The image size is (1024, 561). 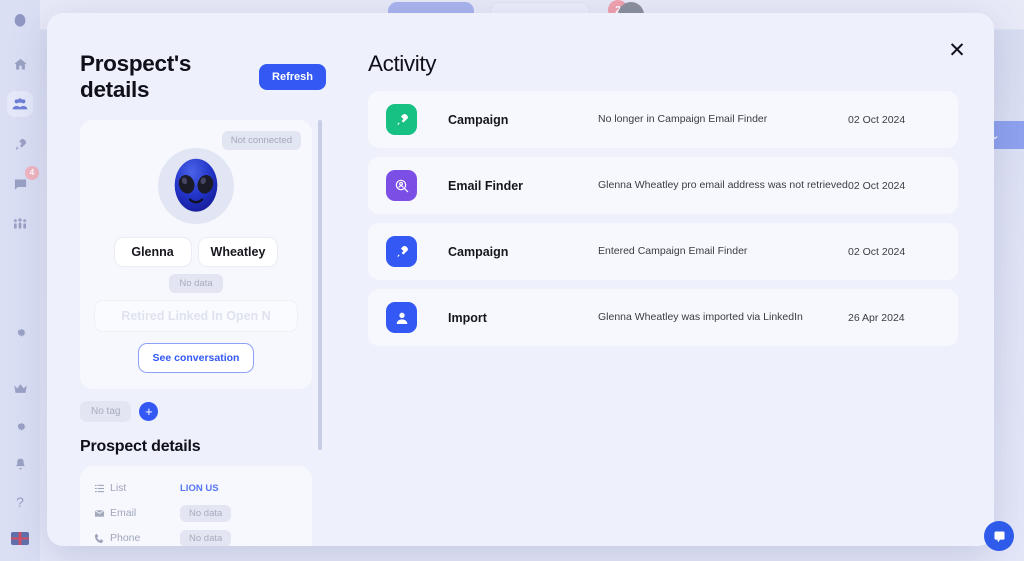 I want to click on sidebar-item-team, so click(x=20, y=224).